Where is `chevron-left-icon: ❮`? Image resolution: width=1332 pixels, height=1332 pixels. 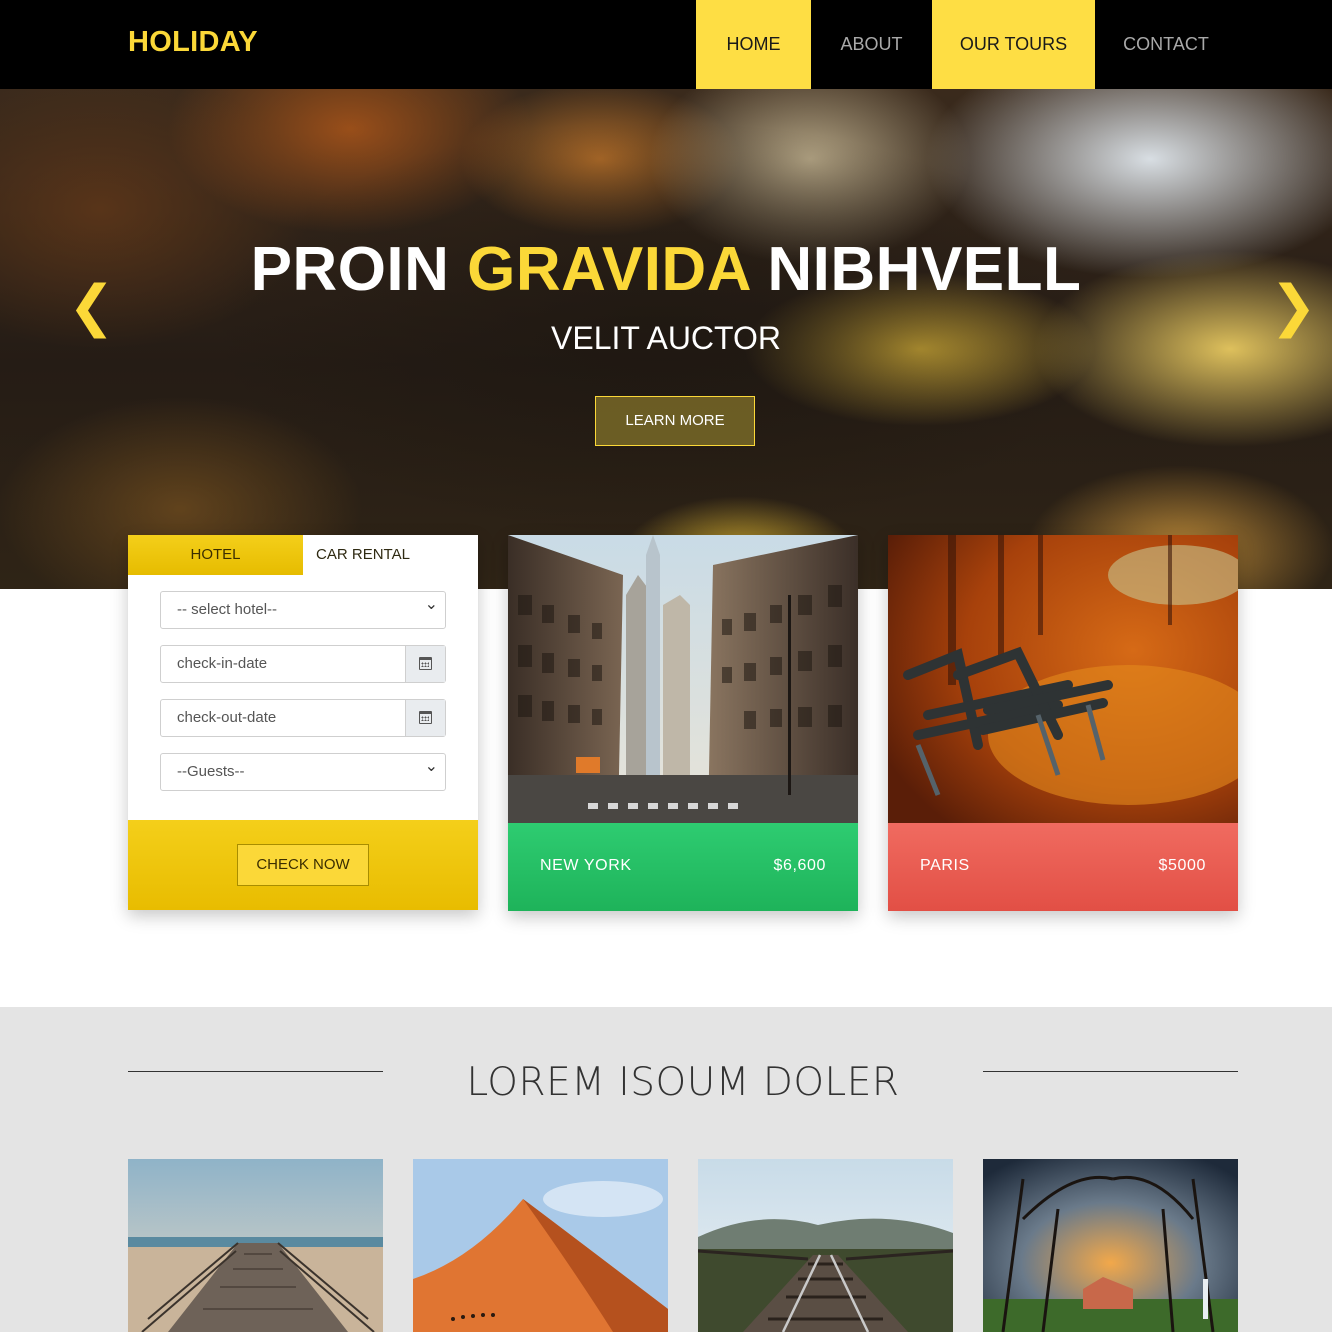
chevron-left-icon: ❮ is located at coordinates (91, 306).